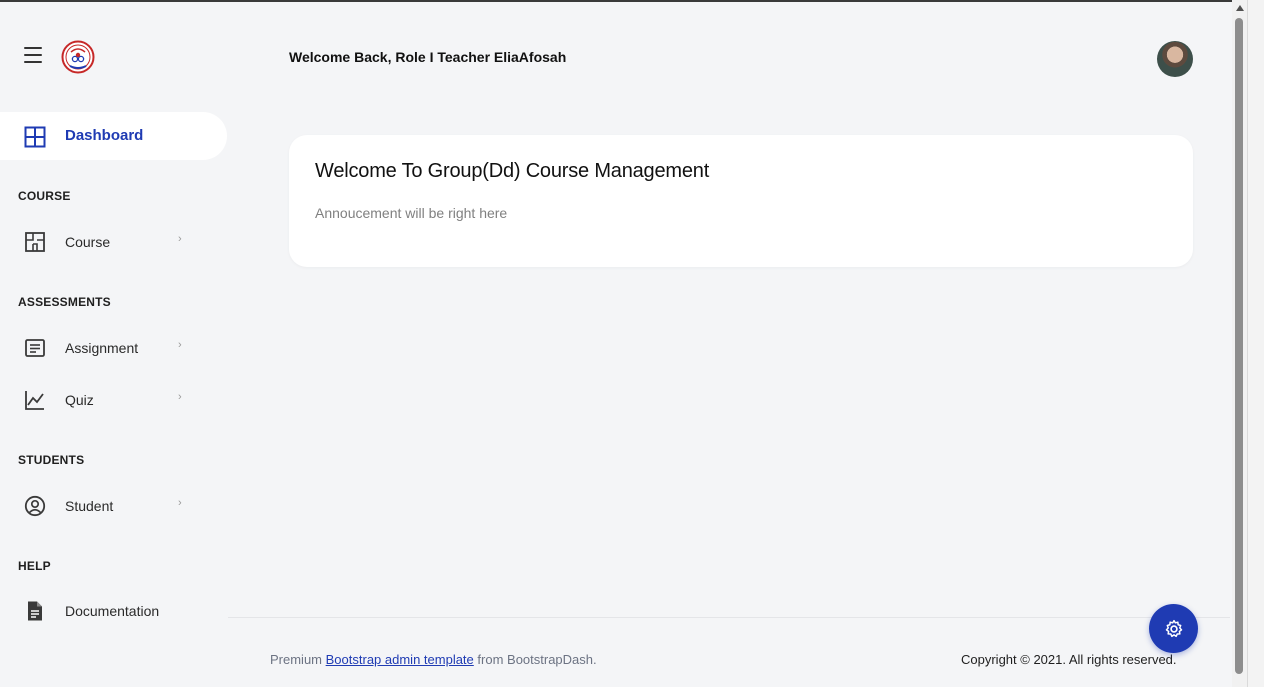 This screenshot has height=687, width=1264. I want to click on sidebar-item-dashboard: Dashboard, so click(113, 136).